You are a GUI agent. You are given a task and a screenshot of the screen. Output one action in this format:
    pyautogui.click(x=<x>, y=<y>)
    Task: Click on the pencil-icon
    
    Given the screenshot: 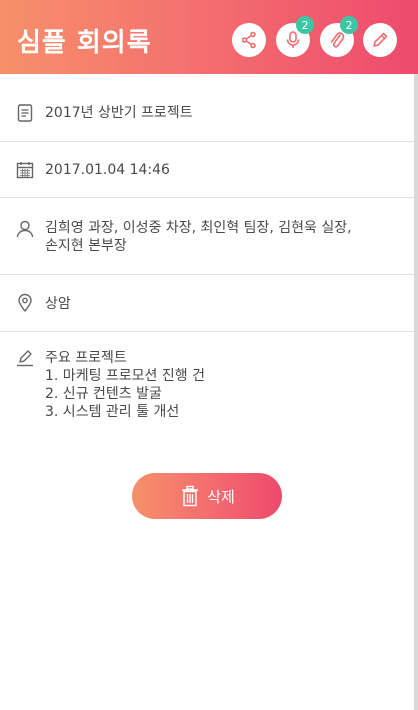 What is the action you would take?
    pyautogui.click(x=380, y=39)
    